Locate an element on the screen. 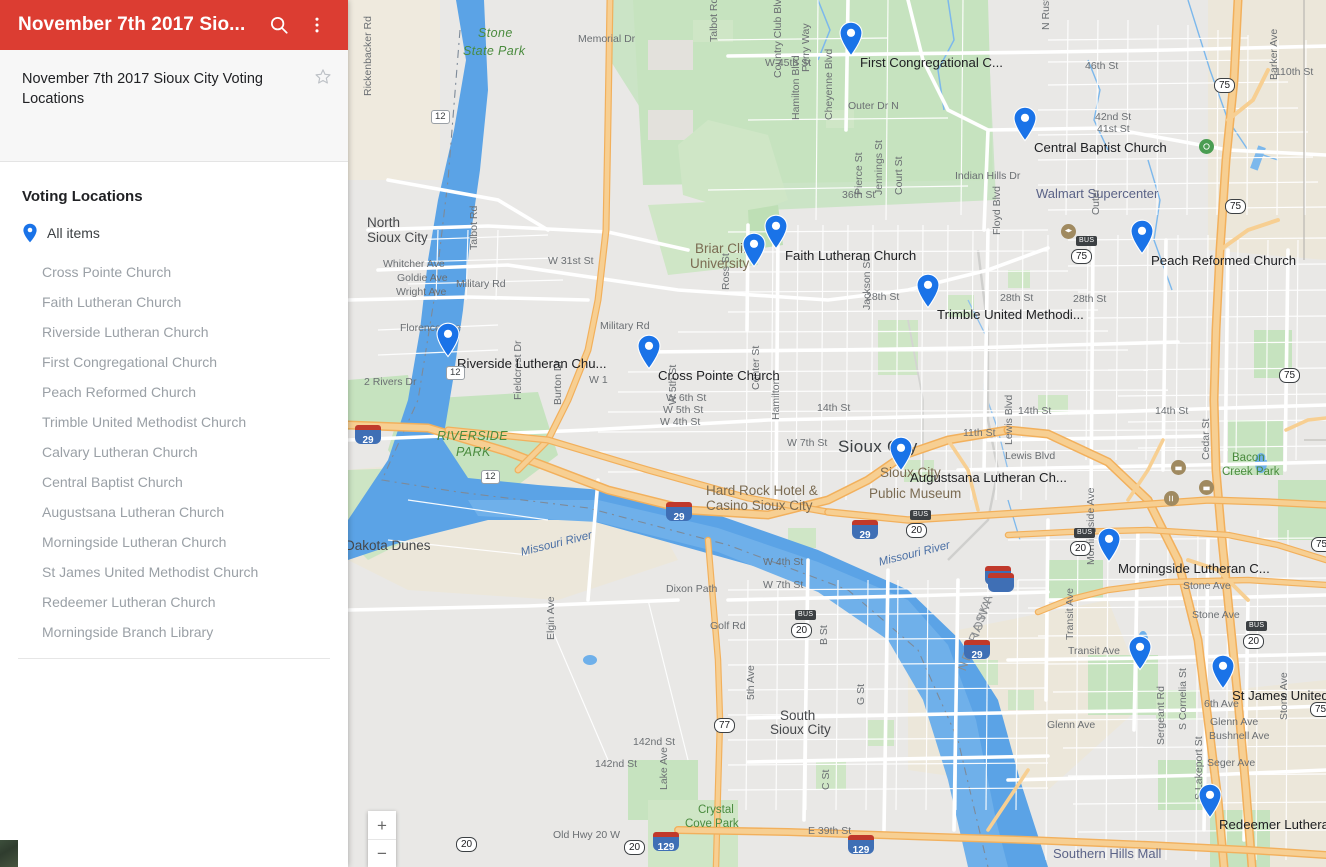  list-item: St James United Methodist Church is located at coordinates (174, 572).